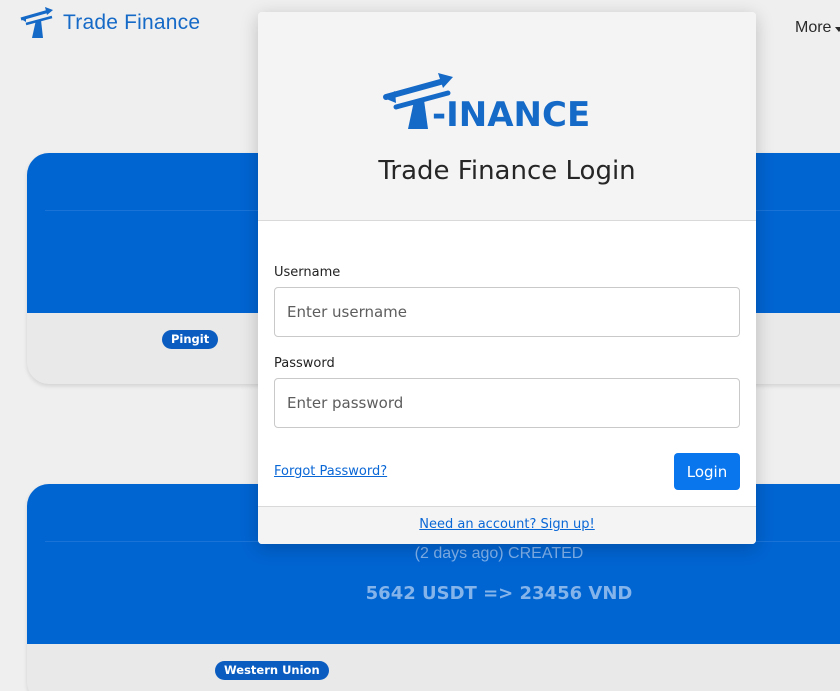  Describe the element at coordinates (499, 593) in the screenshot. I see `order-amount: 5642 USDT => 23456 VND` at that location.